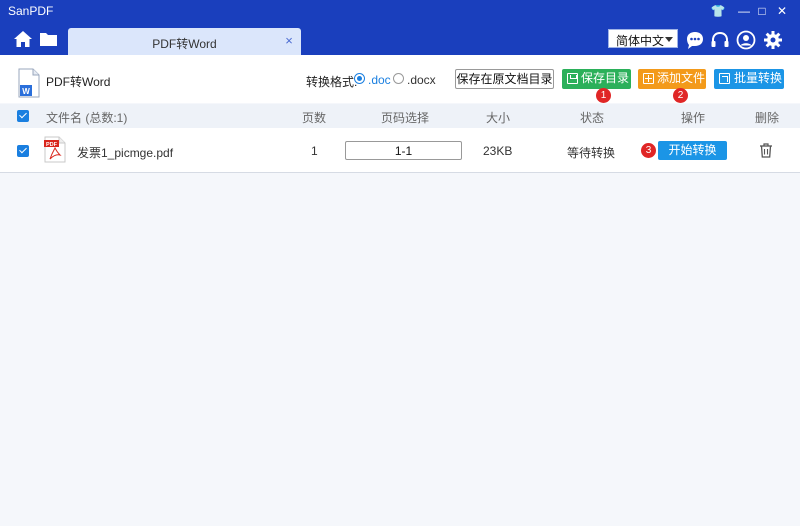 Image resolution: width=800 pixels, height=526 pixels. Describe the element at coordinates (648, 78) in the screenshot. I see `plus-icon` at that location.